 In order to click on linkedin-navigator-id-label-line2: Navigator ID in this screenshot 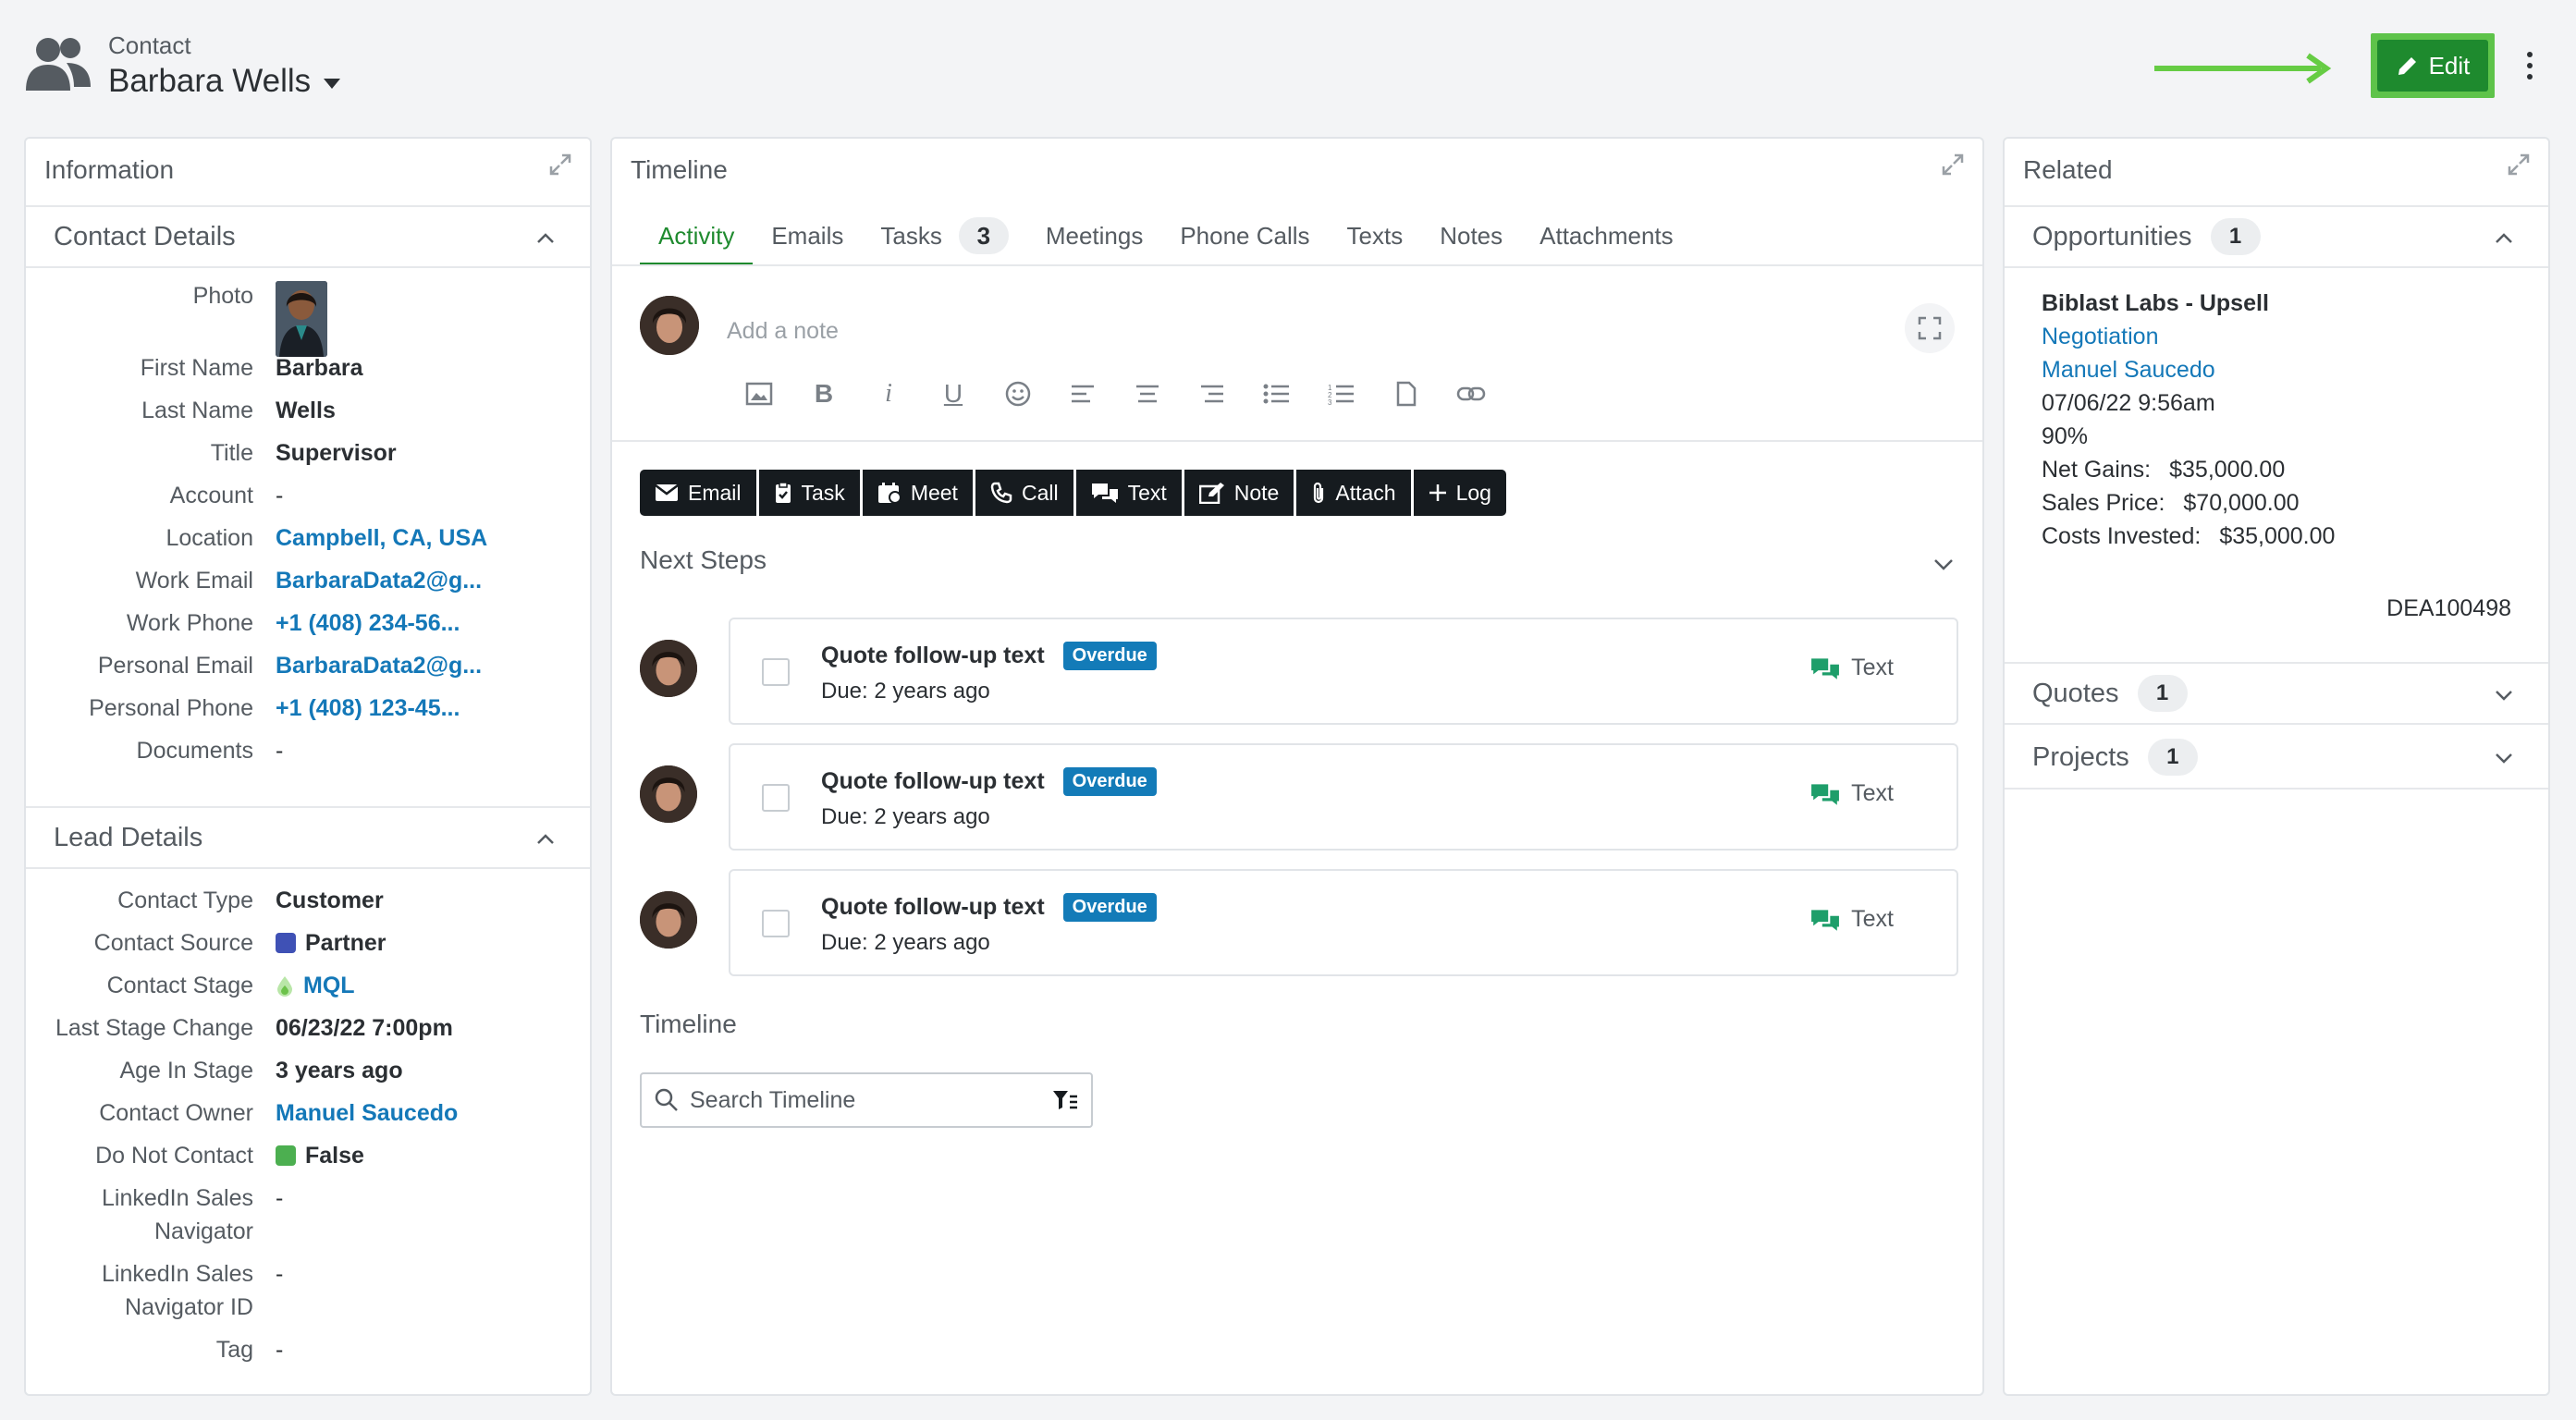, I will do `click(189, 1307)`.